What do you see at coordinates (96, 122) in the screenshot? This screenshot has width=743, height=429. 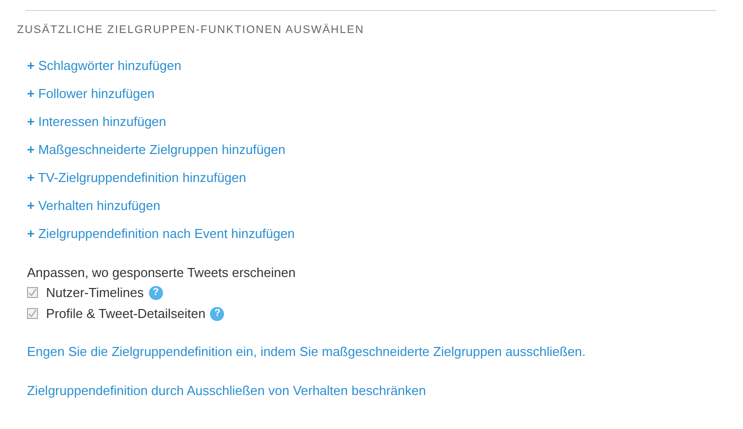 I see `add-link: + Interessen hinzufügen` at bounding box center [96, 122].